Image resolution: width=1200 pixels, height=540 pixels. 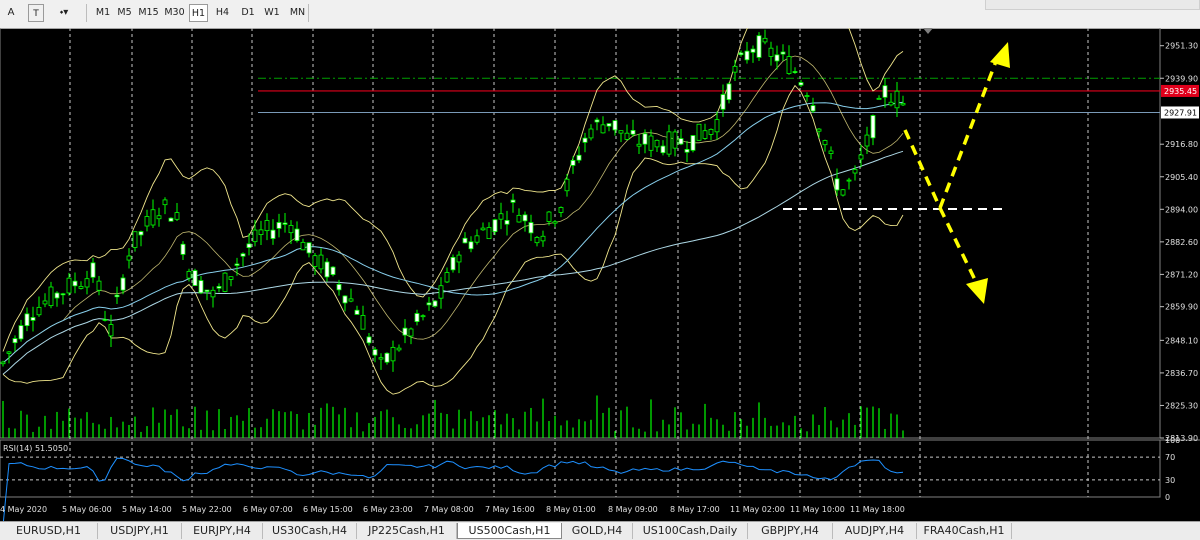 What do you see at coordinates (87, 509) in the screenshot?
I see `time-axis-label: 5 May 06:00` at bounding box center [87, 509].